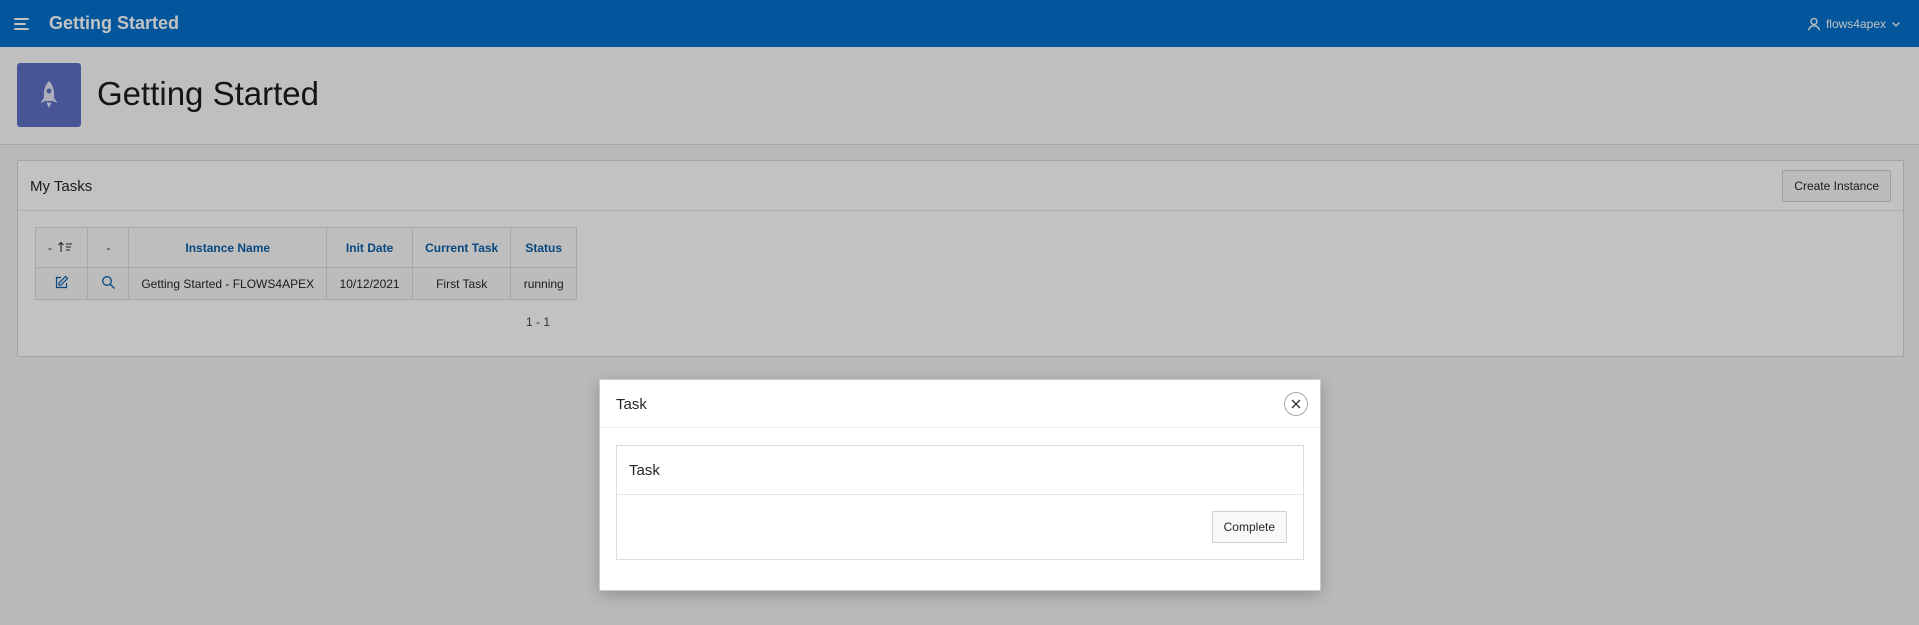 This screenshot has width=1919, height=625. I want to click on task-dialog: Task Task Complete, so click(960, 485).